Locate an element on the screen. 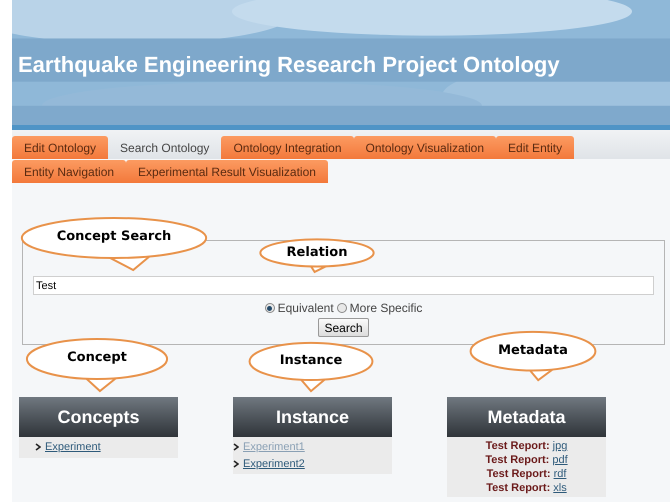 Image resolution: width=670 pixels, height=502 pixels. nav-tab: Edit Ontology is located at coordinates (60, 147).